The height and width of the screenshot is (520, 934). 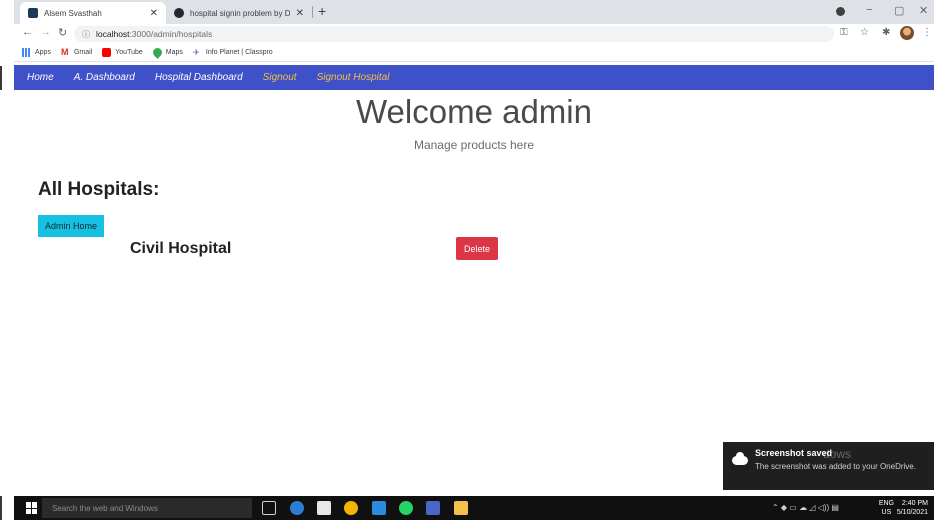 I want to click on screen-edge, so click(x=7, y=260).